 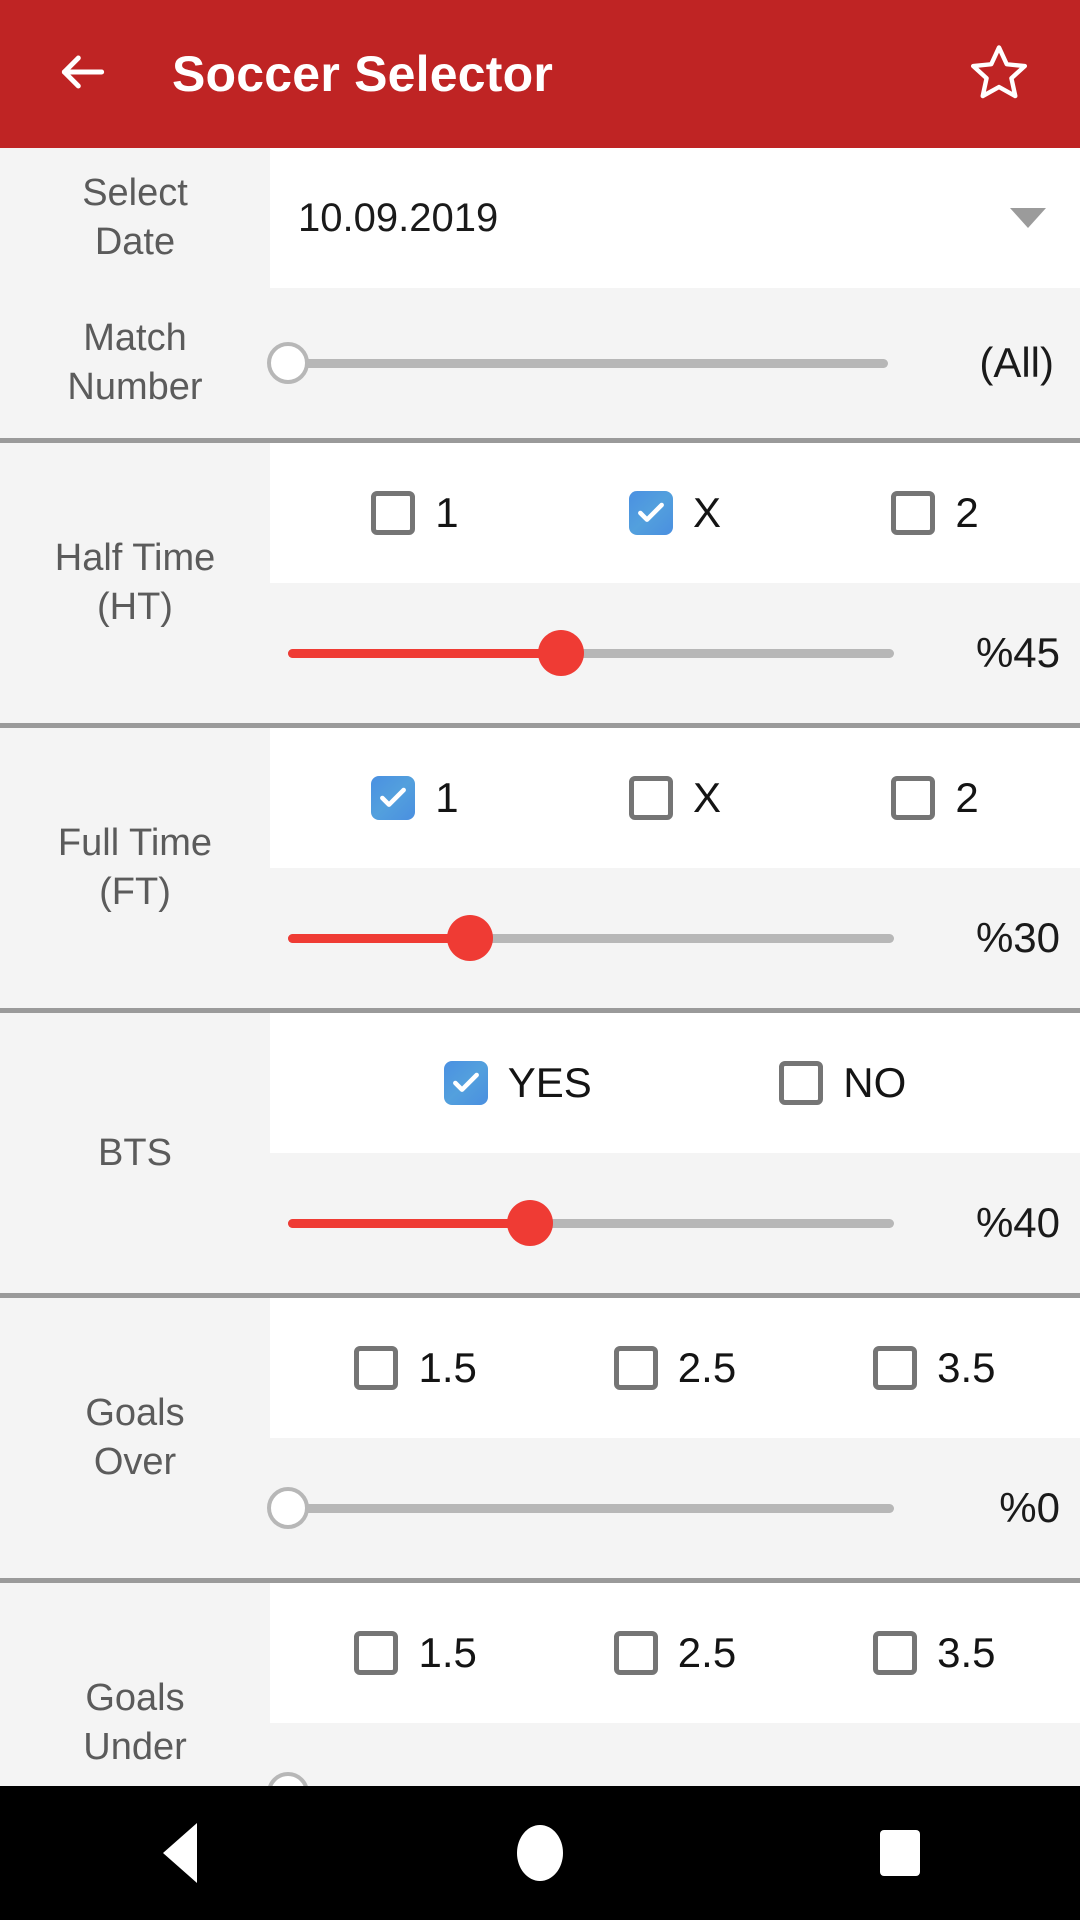 What do you see at coordinates (135, 1684) in the screenshot?
I see `goals-under-label: Goals Under` at bounding box center [135, 1684].